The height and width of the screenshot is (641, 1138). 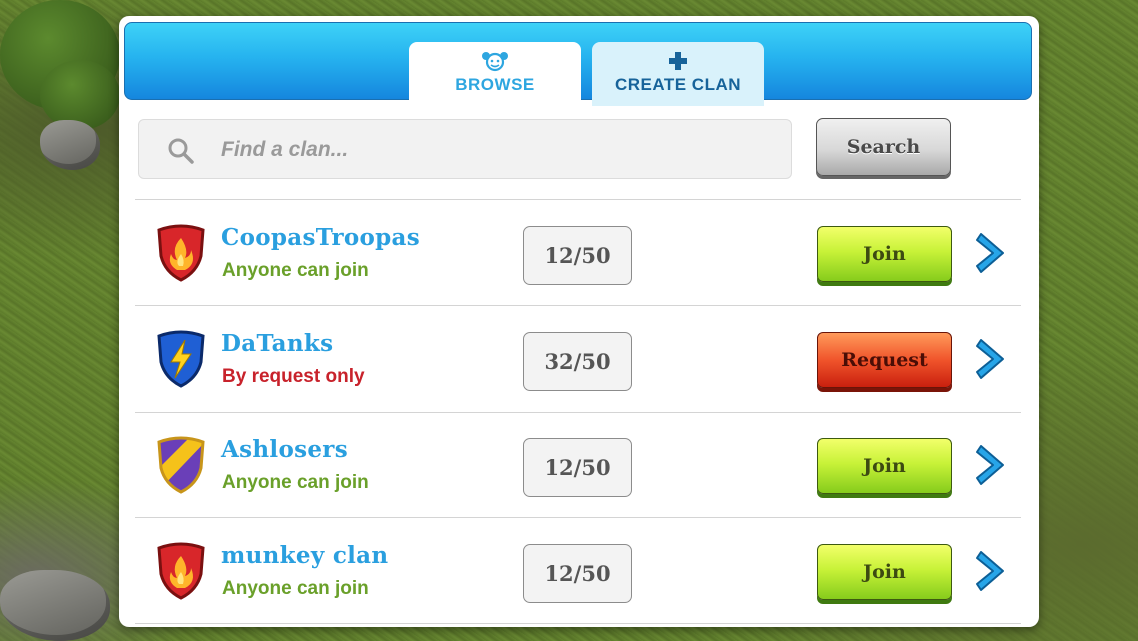 I want to click on face-icon, so click(x=495, y=62).